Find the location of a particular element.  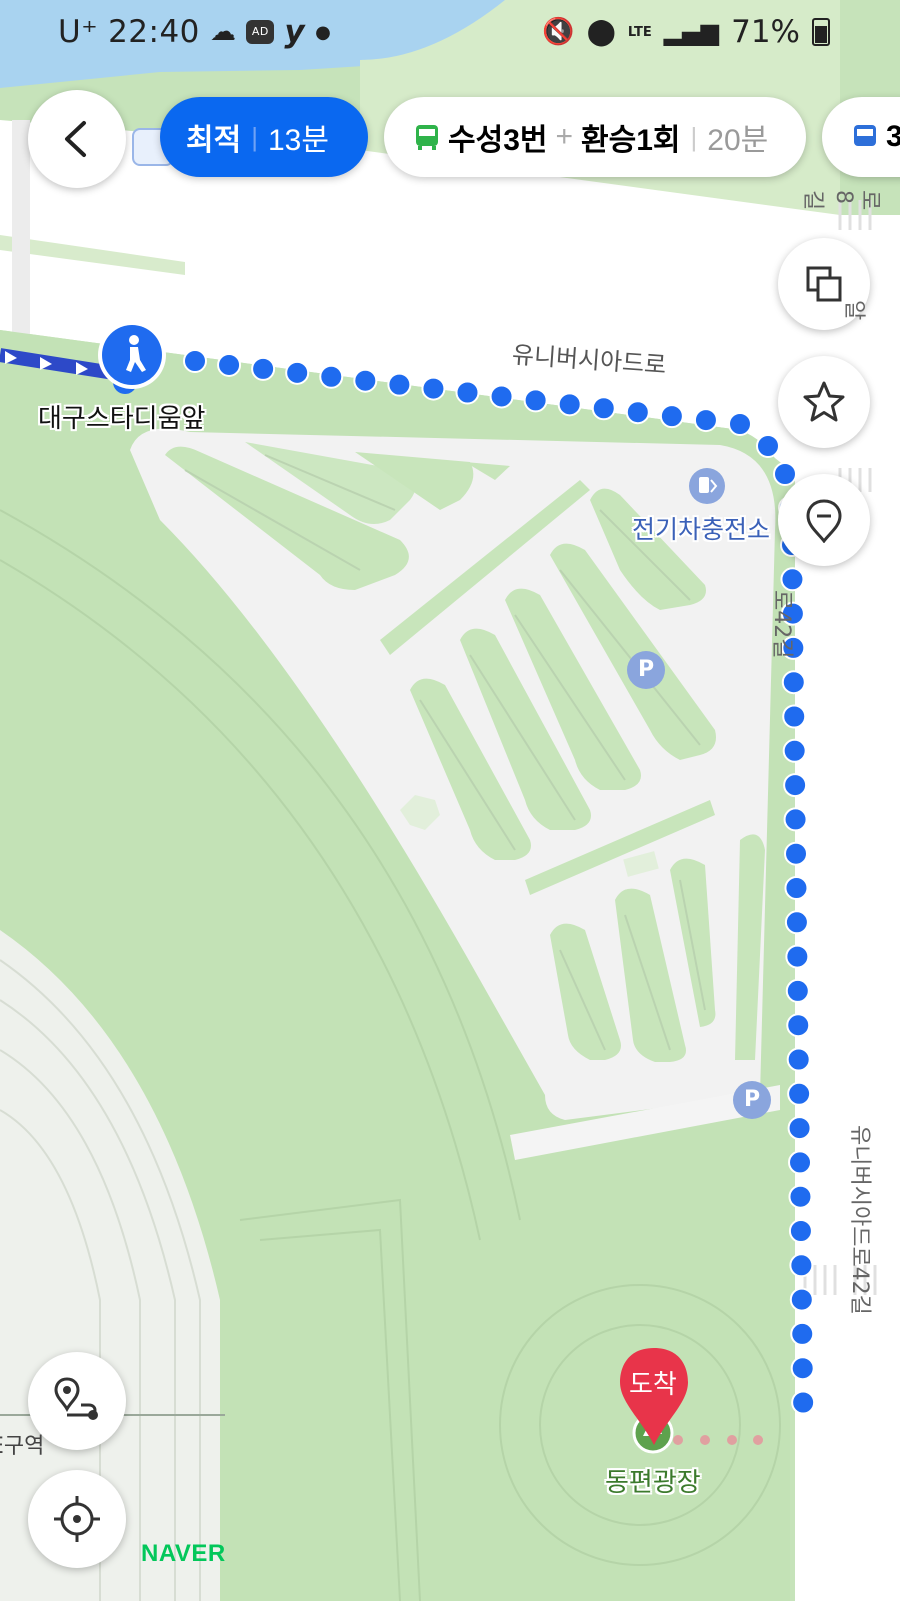

back-button is located at coordinates (77, 139).